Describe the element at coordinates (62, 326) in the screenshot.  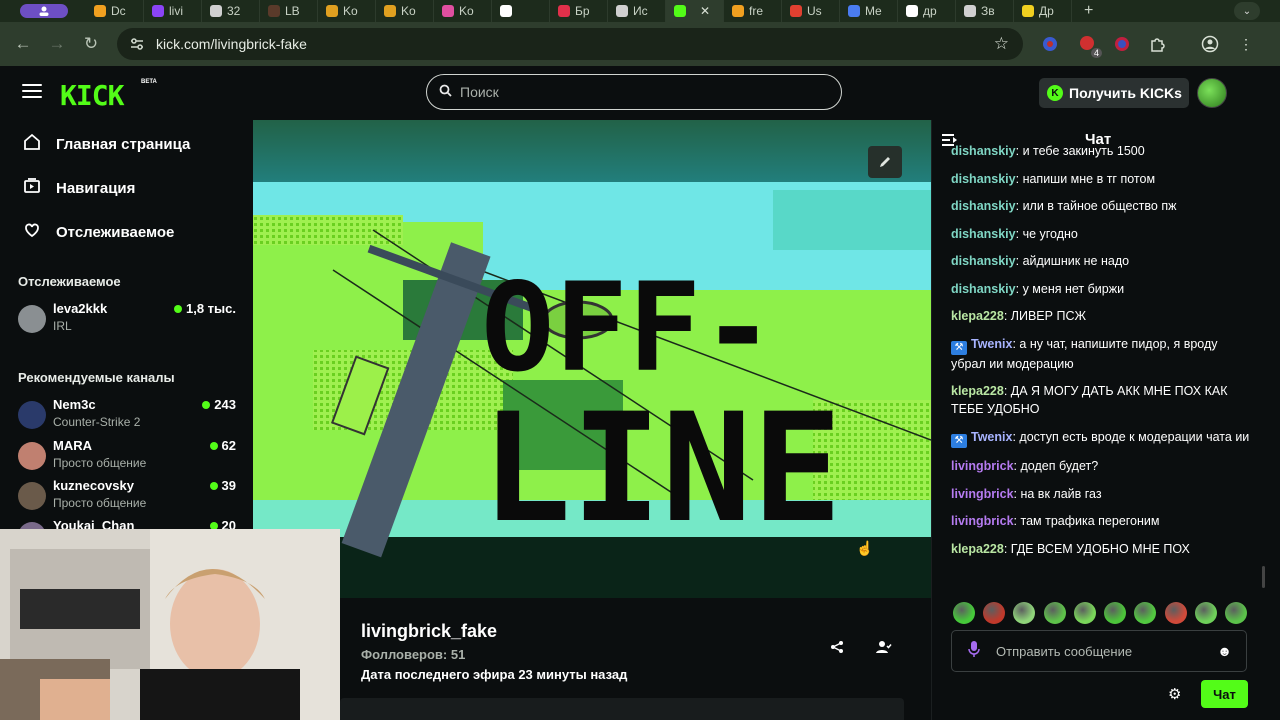
I see `channel-category: IRL` at that location.